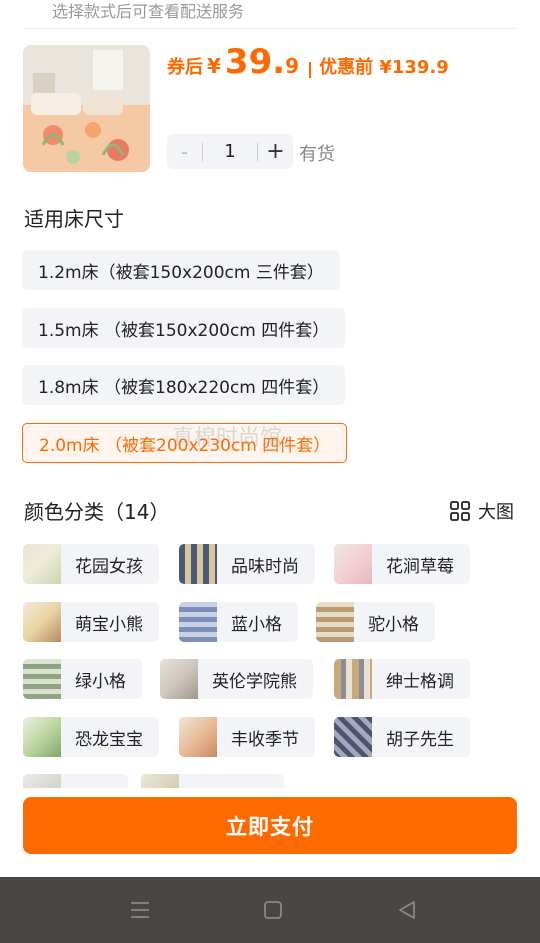  I want to click on decrease-button: -, so click(184, 151).